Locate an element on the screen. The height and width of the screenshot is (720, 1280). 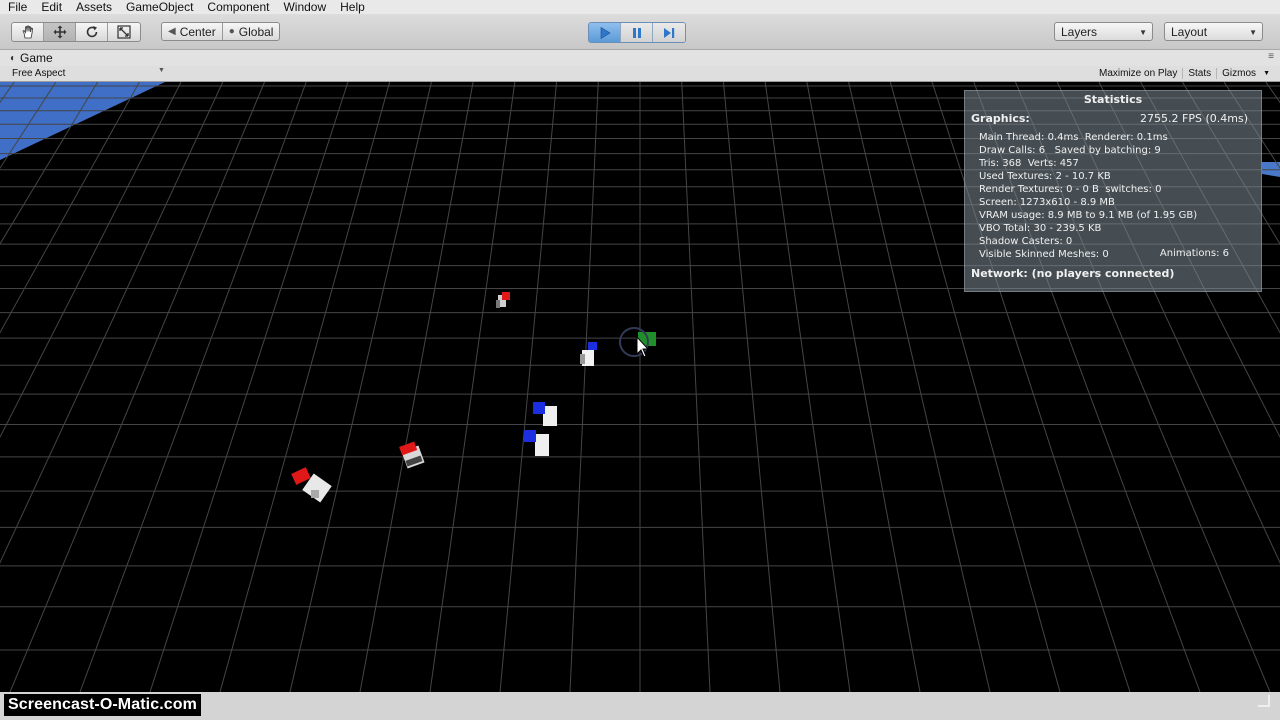
space-global-button: ● Global is located at coordinates (251, 31).